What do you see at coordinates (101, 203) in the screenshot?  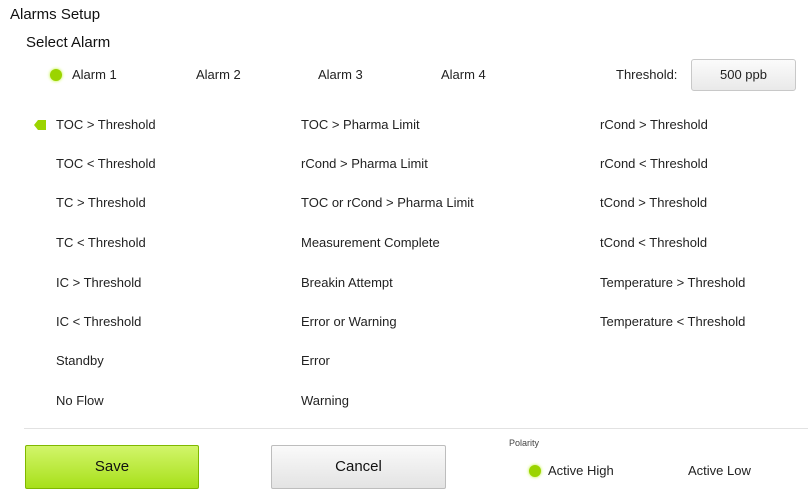 I see `condition-option: TC > Threshold` at bounding box center [101, 203].